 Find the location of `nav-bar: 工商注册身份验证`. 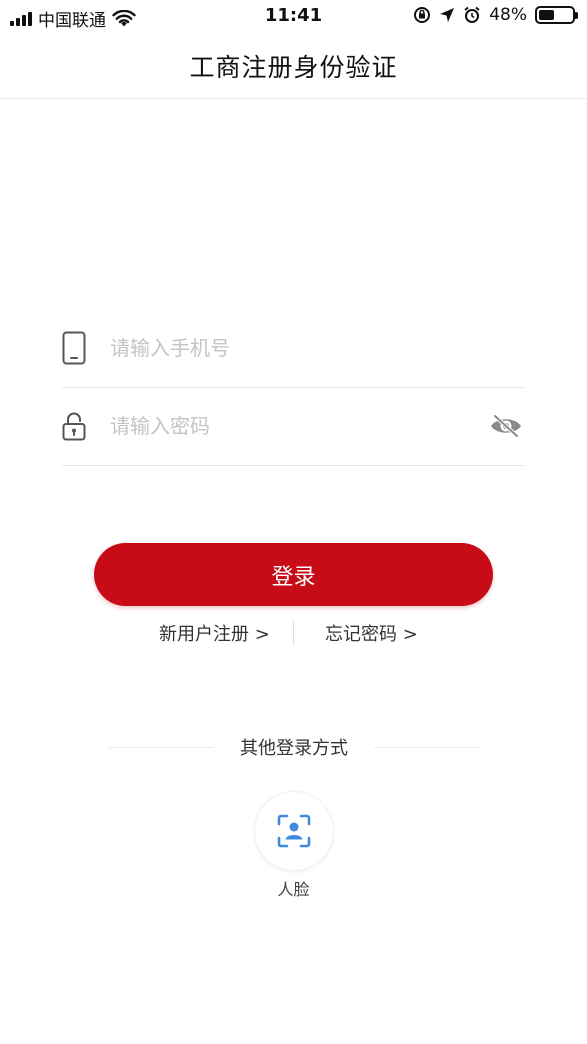

nav-bar: 工商注册身份验证 is located at coordinates (293, 66).